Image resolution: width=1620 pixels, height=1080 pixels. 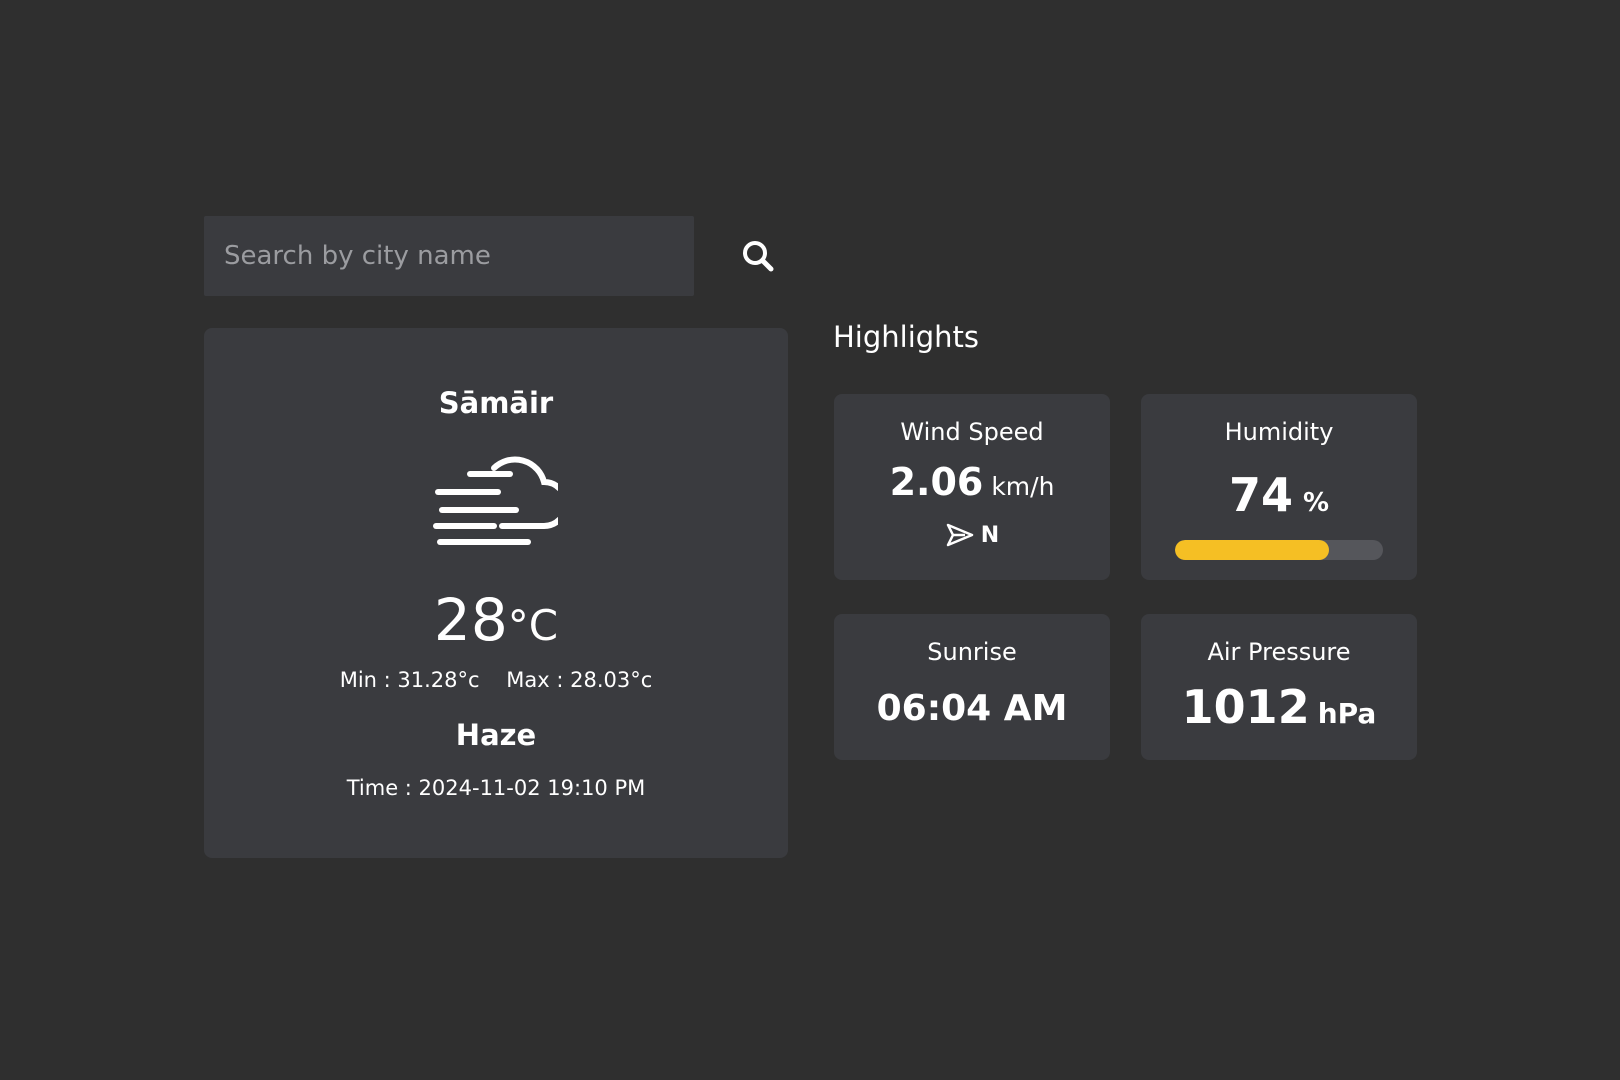 What do you see at coordinates (409, 680) in the screenshot?
I see `min-temperature: Min : 31.28°c` at bounding box center [409, 680].